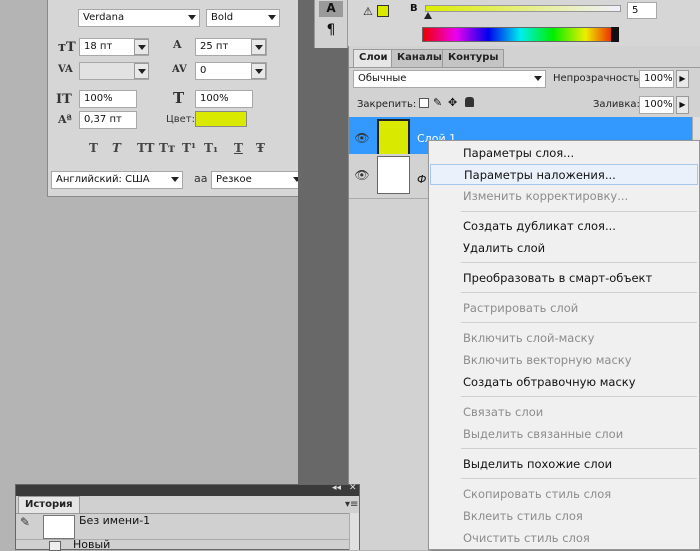  I want to click on paragraph-panel-icon: ¶, so click(331, 31).